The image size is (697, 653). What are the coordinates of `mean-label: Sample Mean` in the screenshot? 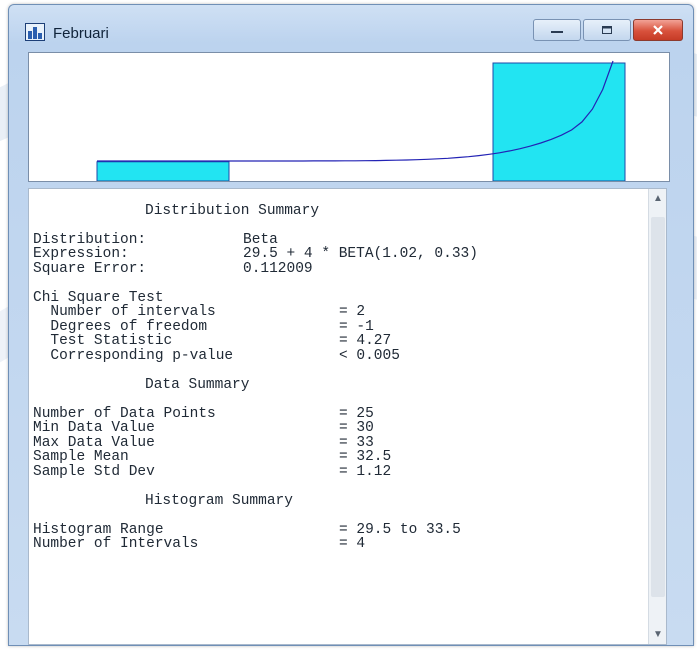 It's located at (81, 457).